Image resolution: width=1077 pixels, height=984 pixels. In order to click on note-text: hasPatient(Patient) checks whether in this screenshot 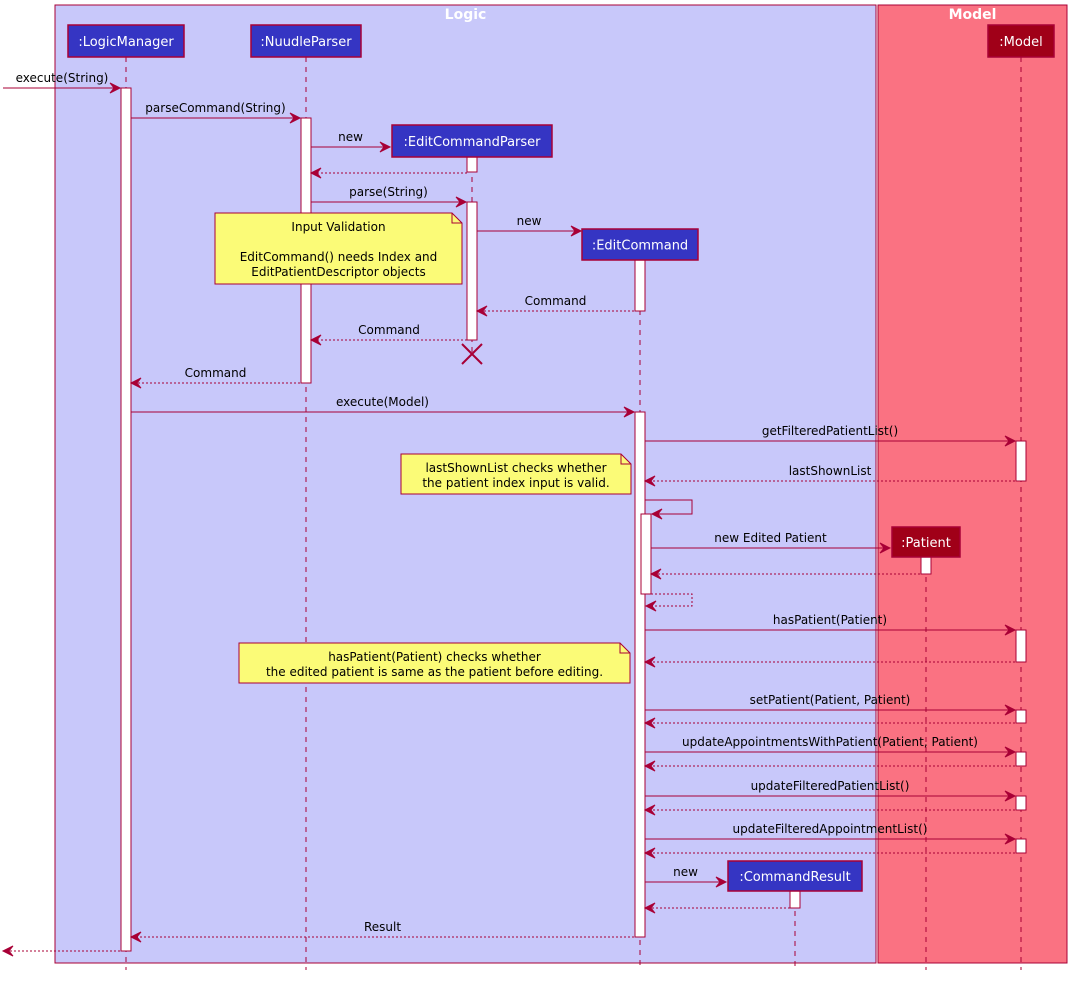, I will do `click(434, 657)`.